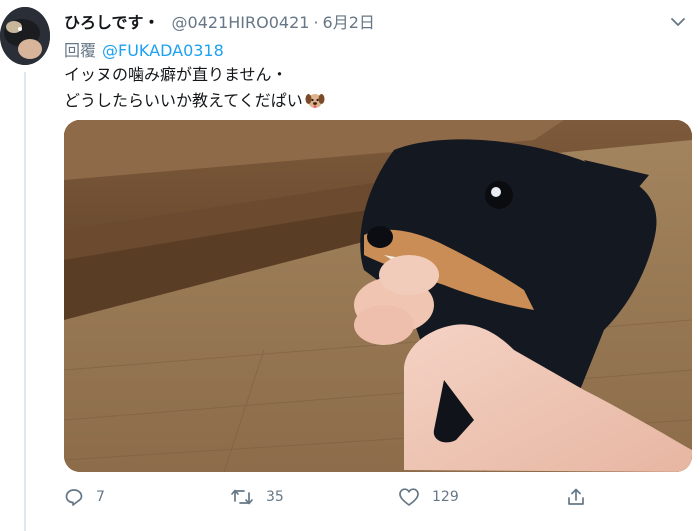  What do you see at coordinates (344, 500) in the screenshot?
I see `tweet-actions-bar: 7 35 129` at bounding box center [344, 500].